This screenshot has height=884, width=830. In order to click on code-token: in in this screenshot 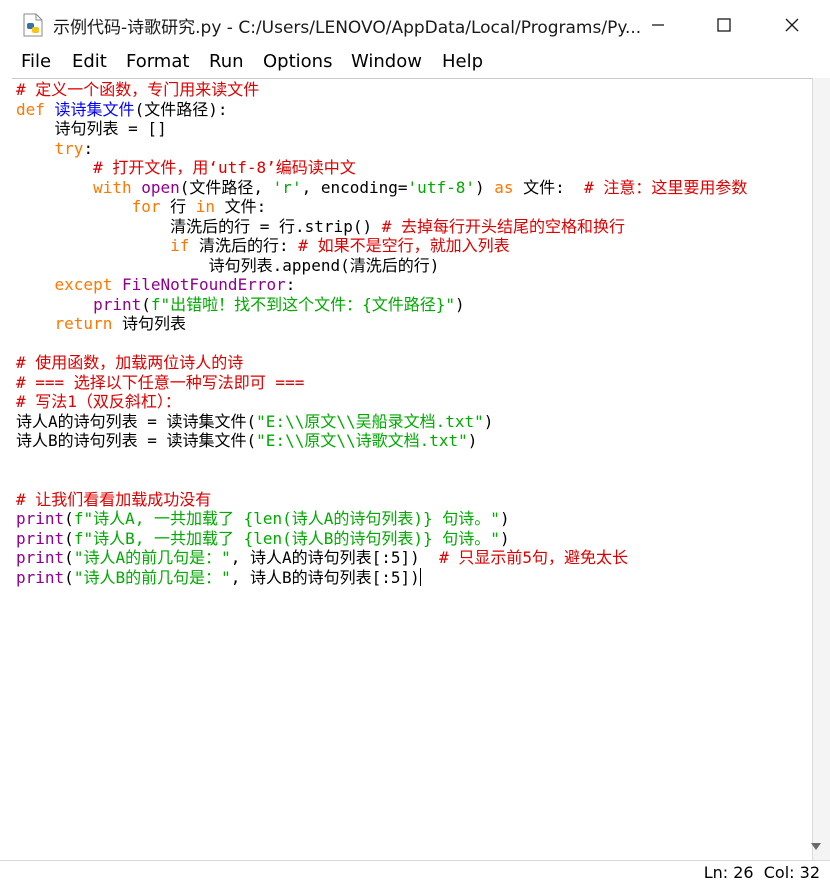, I will do `click(205, 206)`.